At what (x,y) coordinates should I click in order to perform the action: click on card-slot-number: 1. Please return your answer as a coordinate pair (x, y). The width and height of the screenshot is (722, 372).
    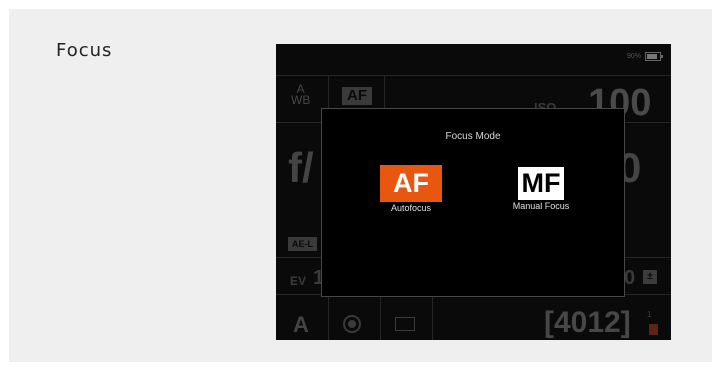
    Looking at the image, I should click on (649, 314).